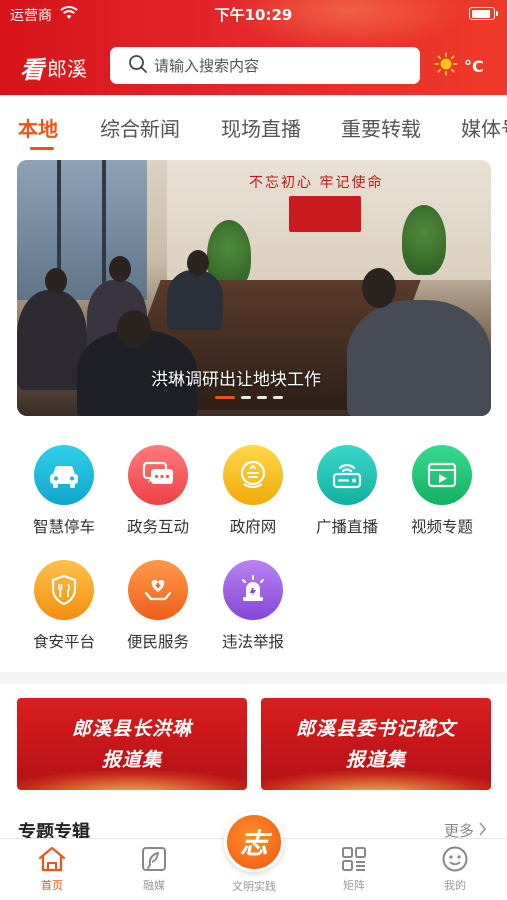 This screenshot has width=507, height=900. Describe the element at coordinates (424, 240) in the screenshot. I see `banner-photo-plant` at that location.